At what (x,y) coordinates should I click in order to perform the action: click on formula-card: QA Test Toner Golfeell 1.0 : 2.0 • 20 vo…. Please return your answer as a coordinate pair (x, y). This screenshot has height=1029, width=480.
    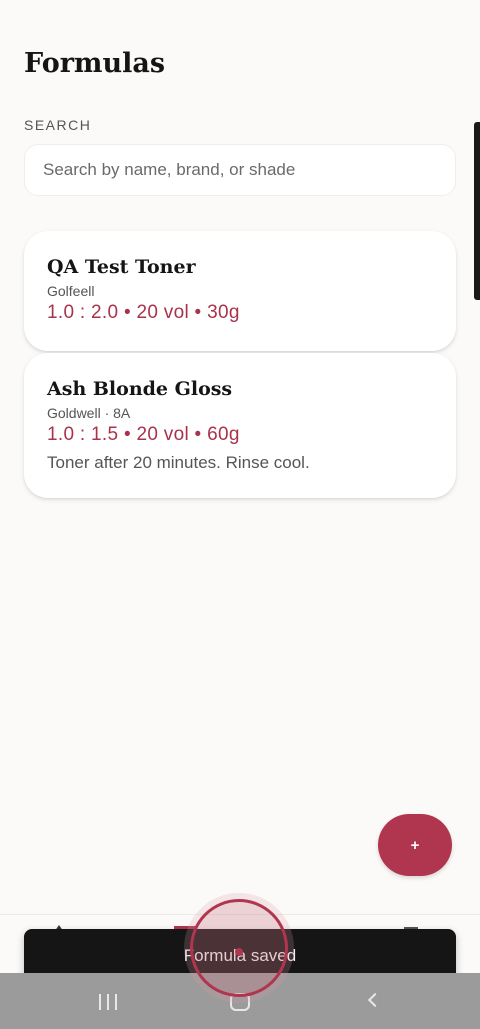
    Looking at the image, I should click on (240, 291).